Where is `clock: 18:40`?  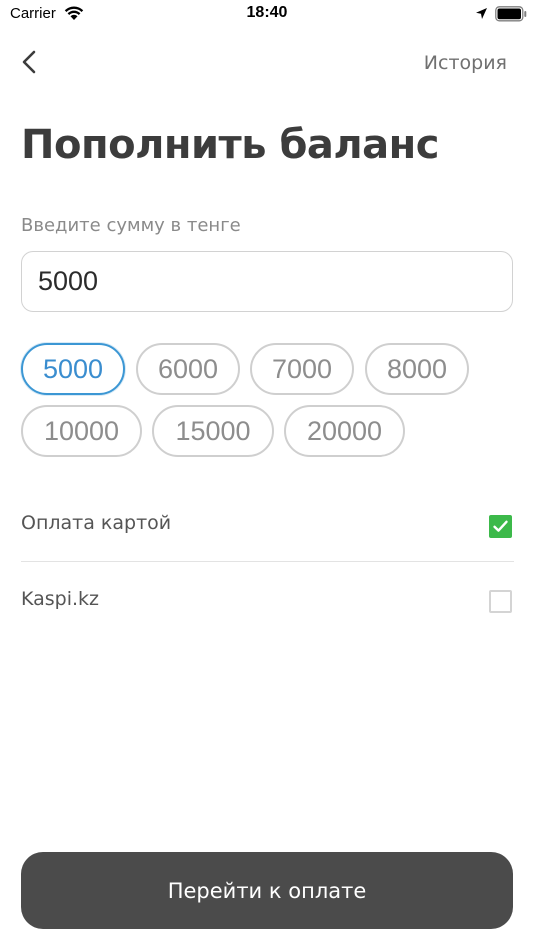
clock: 18:40 is located at coordinates (267, 12).